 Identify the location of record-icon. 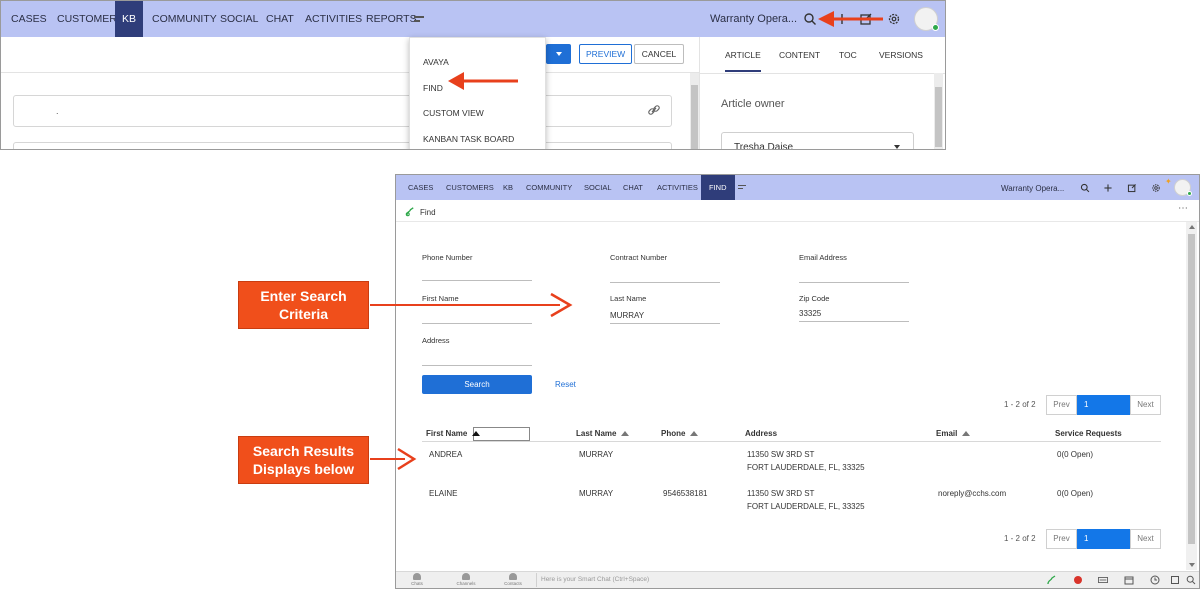
(1078, 580).